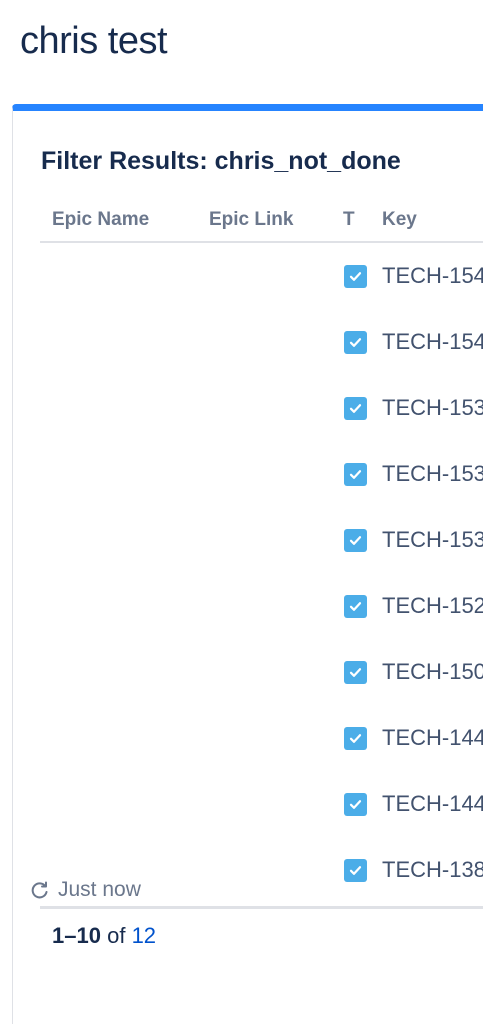 This screenshot has width=483, height=1024. I want to click on column-header-epic-name: Epic Name, so click(100, 220).